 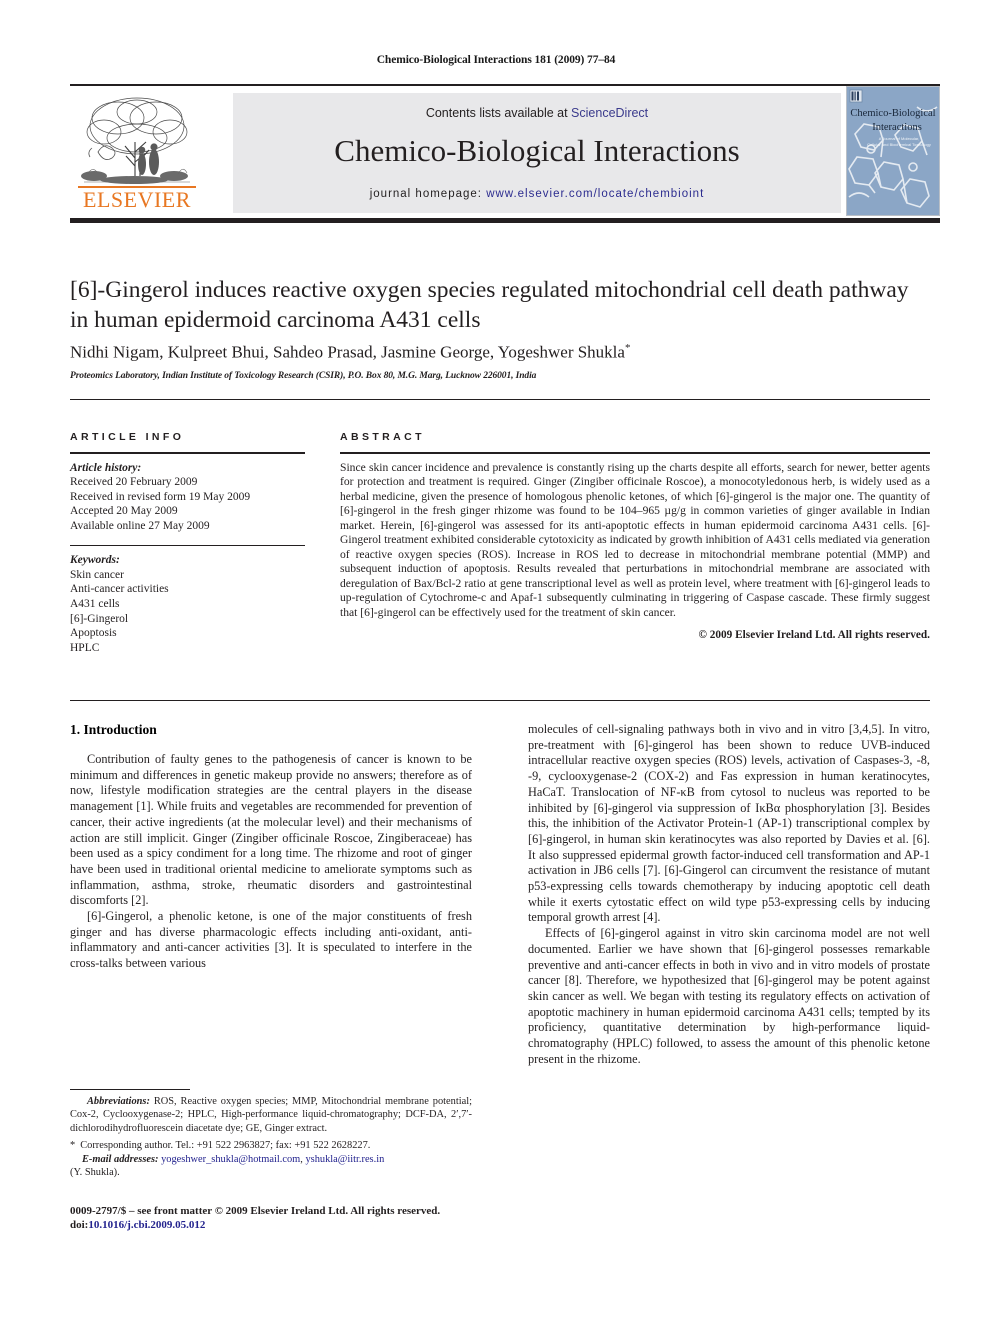 What do you see at coordinates (899, 144) in the screenshot?
I see `svg-text:Cellular and Biochemical Toxic: Cellular and Biochemical Toxicology` at bounding box center [899, 144].